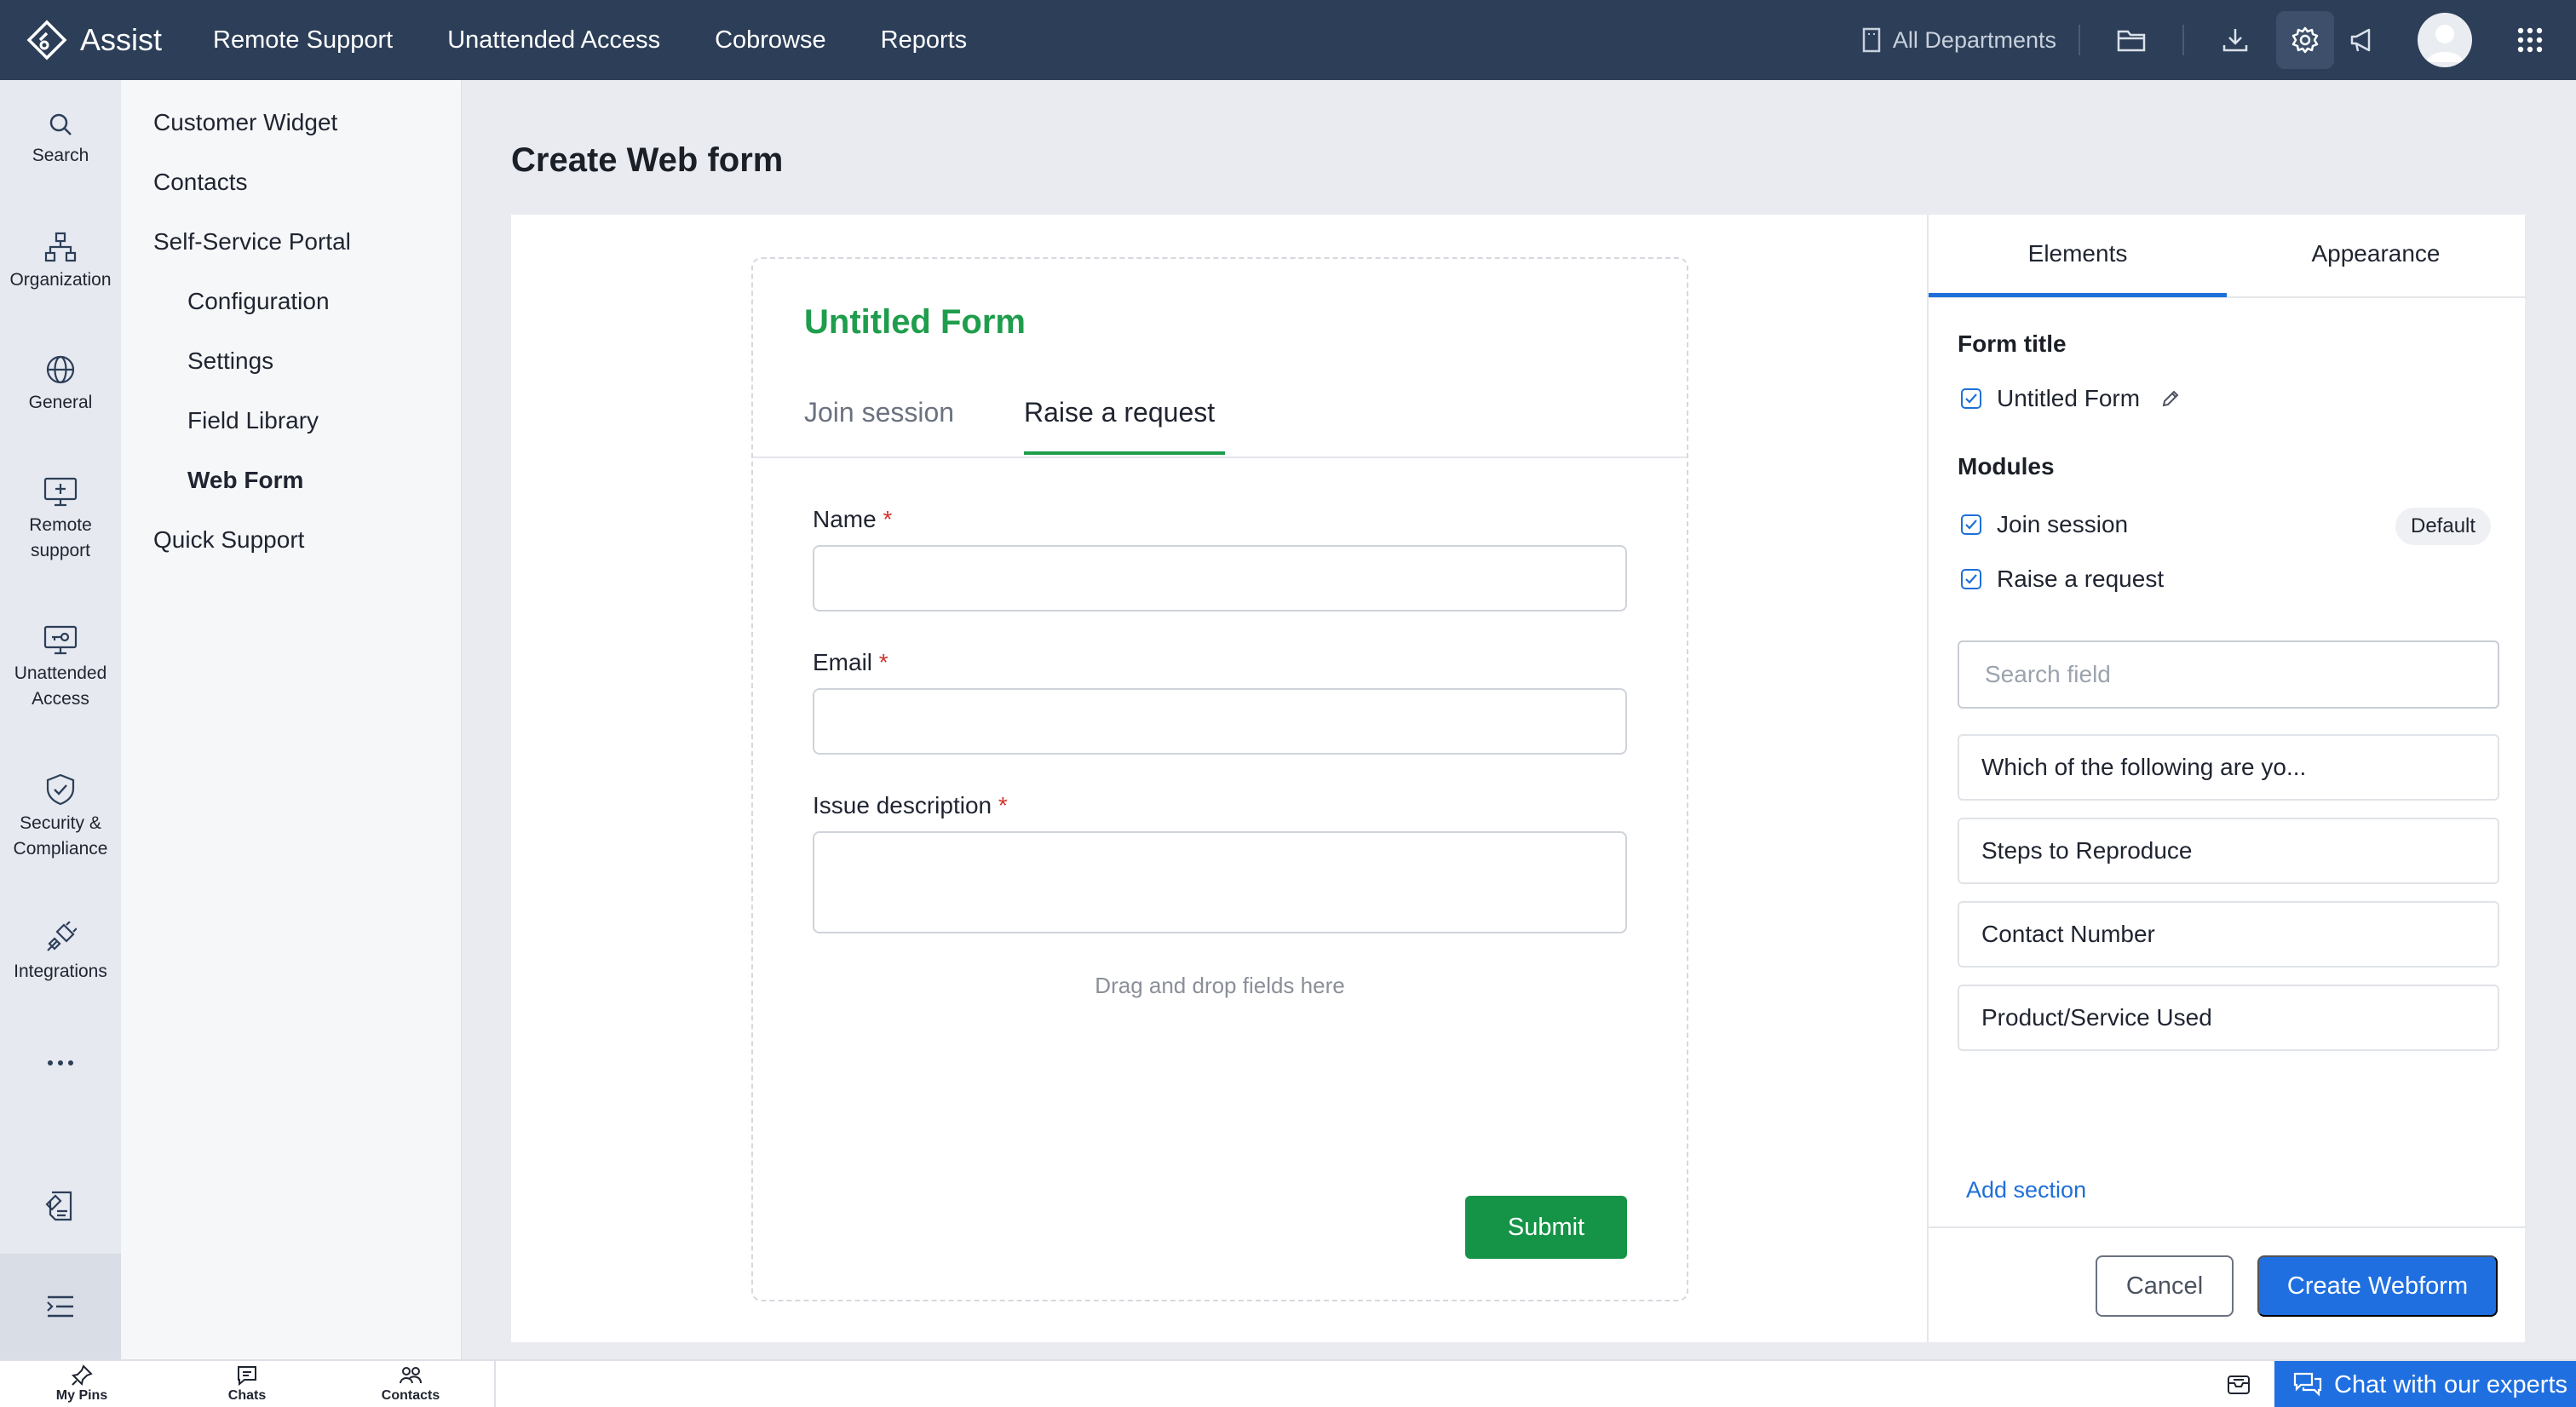 This screenshot has width=2576, height=1407. I want to click on issue-label-text: Issue description, so click(903, 805).